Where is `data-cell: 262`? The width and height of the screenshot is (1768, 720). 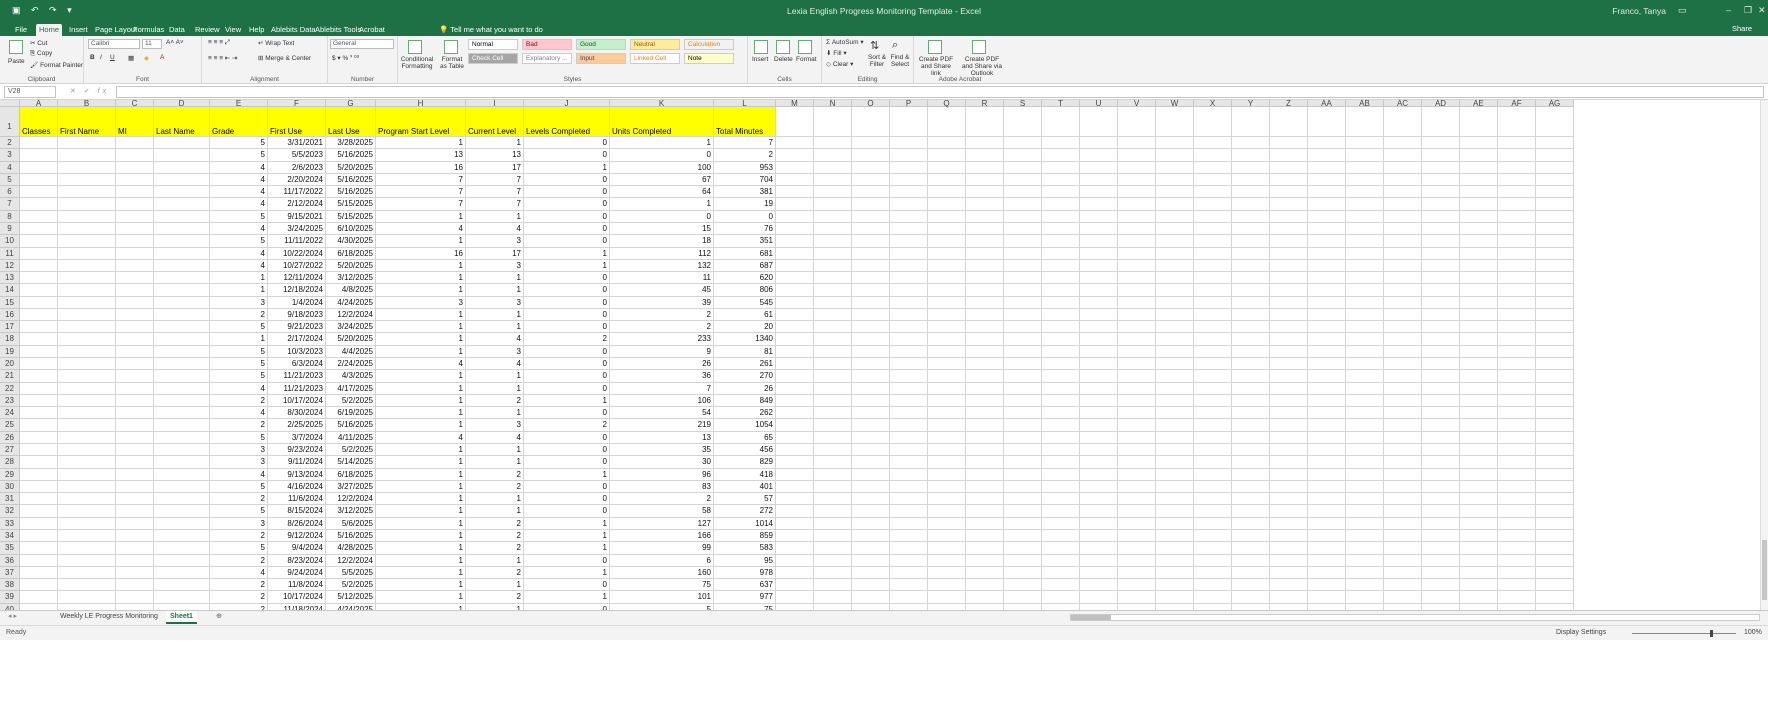
data-cell: 262 is located at coordinates (745, 413).